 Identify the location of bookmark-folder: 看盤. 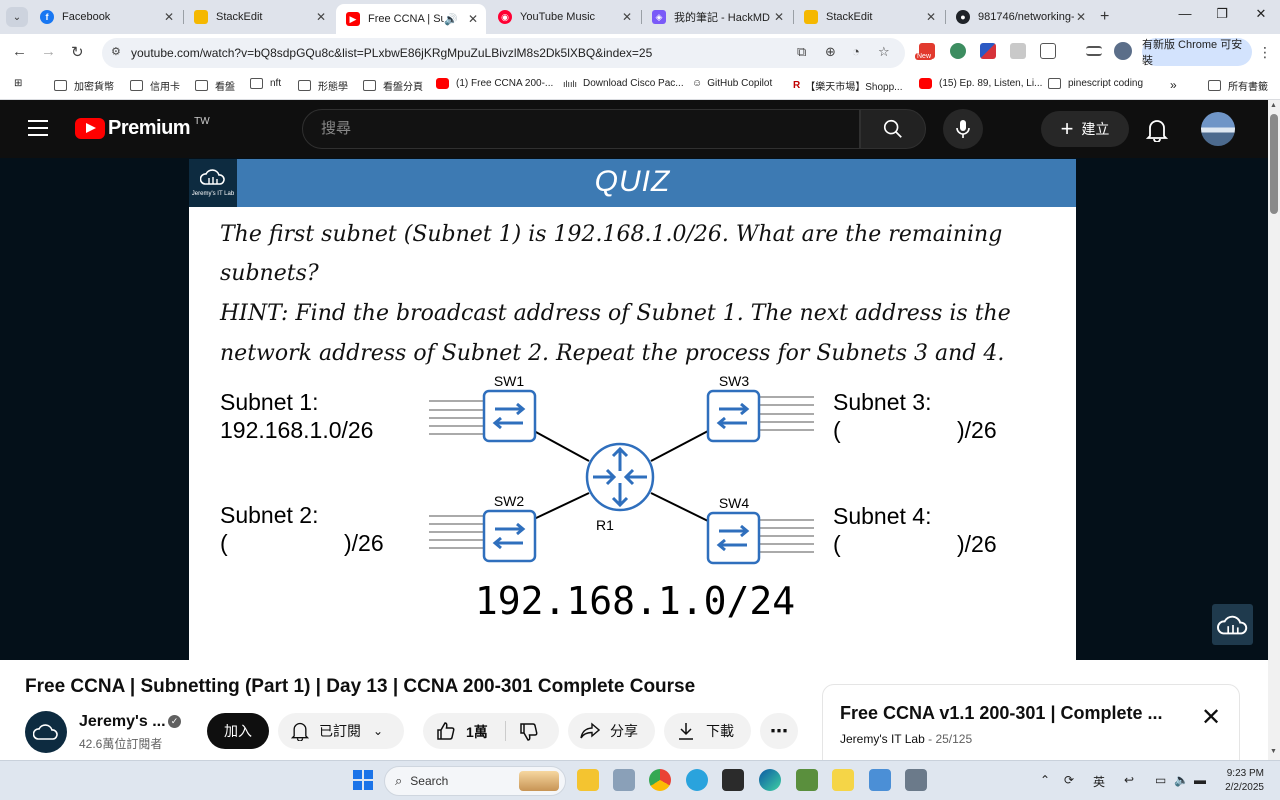
(215, 85).